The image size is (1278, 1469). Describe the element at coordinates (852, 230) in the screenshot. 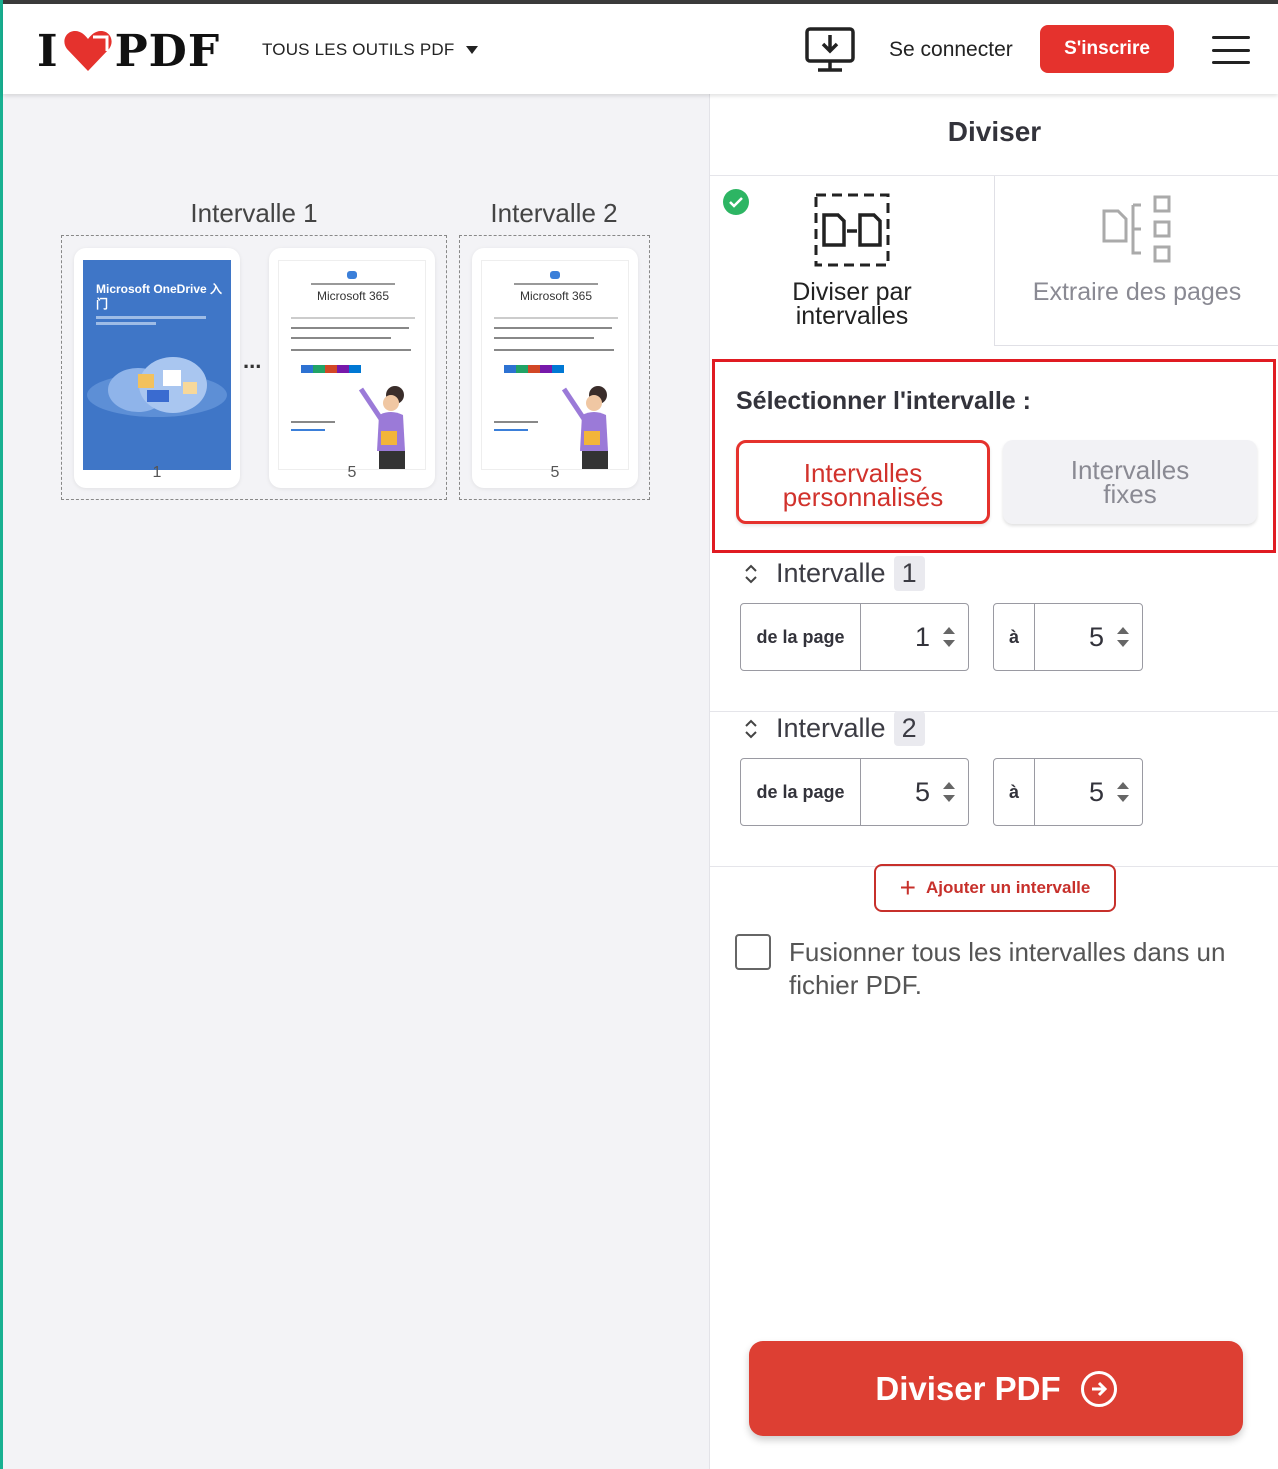

I see `split-ranges-icon` at that location.